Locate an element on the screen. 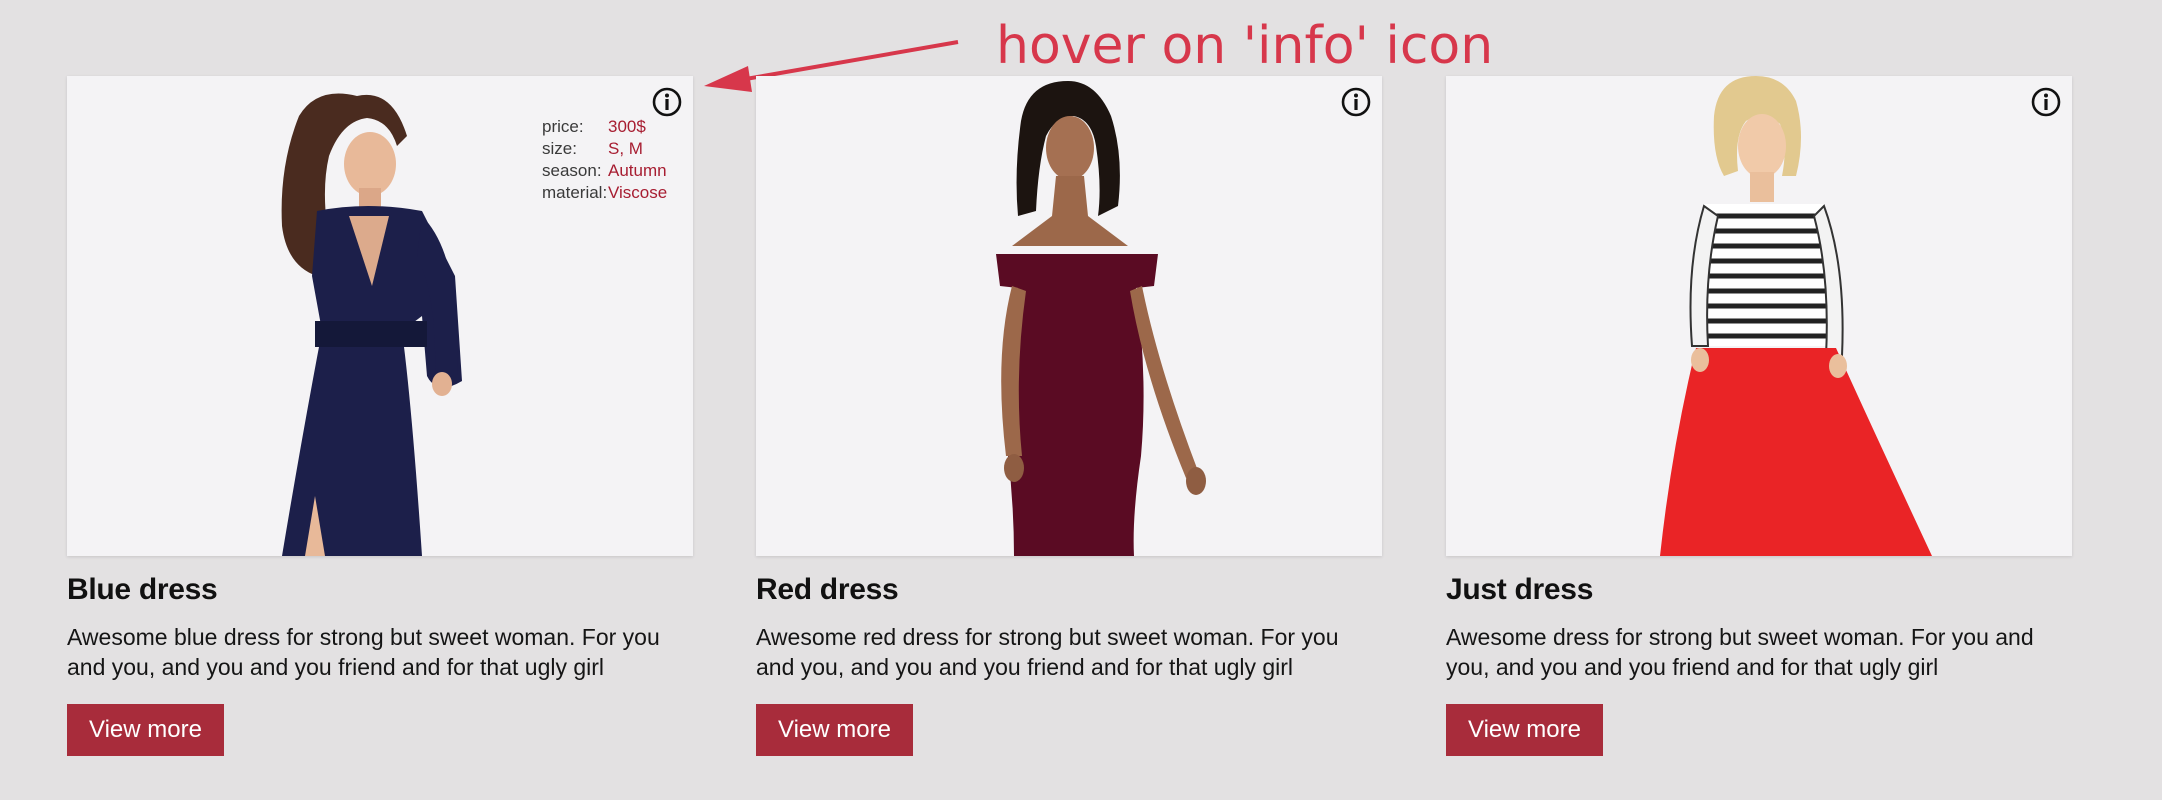 This screenshot has width=2162, height=800. info-row-price: price: 300$ is located at coordinates (604, 127).